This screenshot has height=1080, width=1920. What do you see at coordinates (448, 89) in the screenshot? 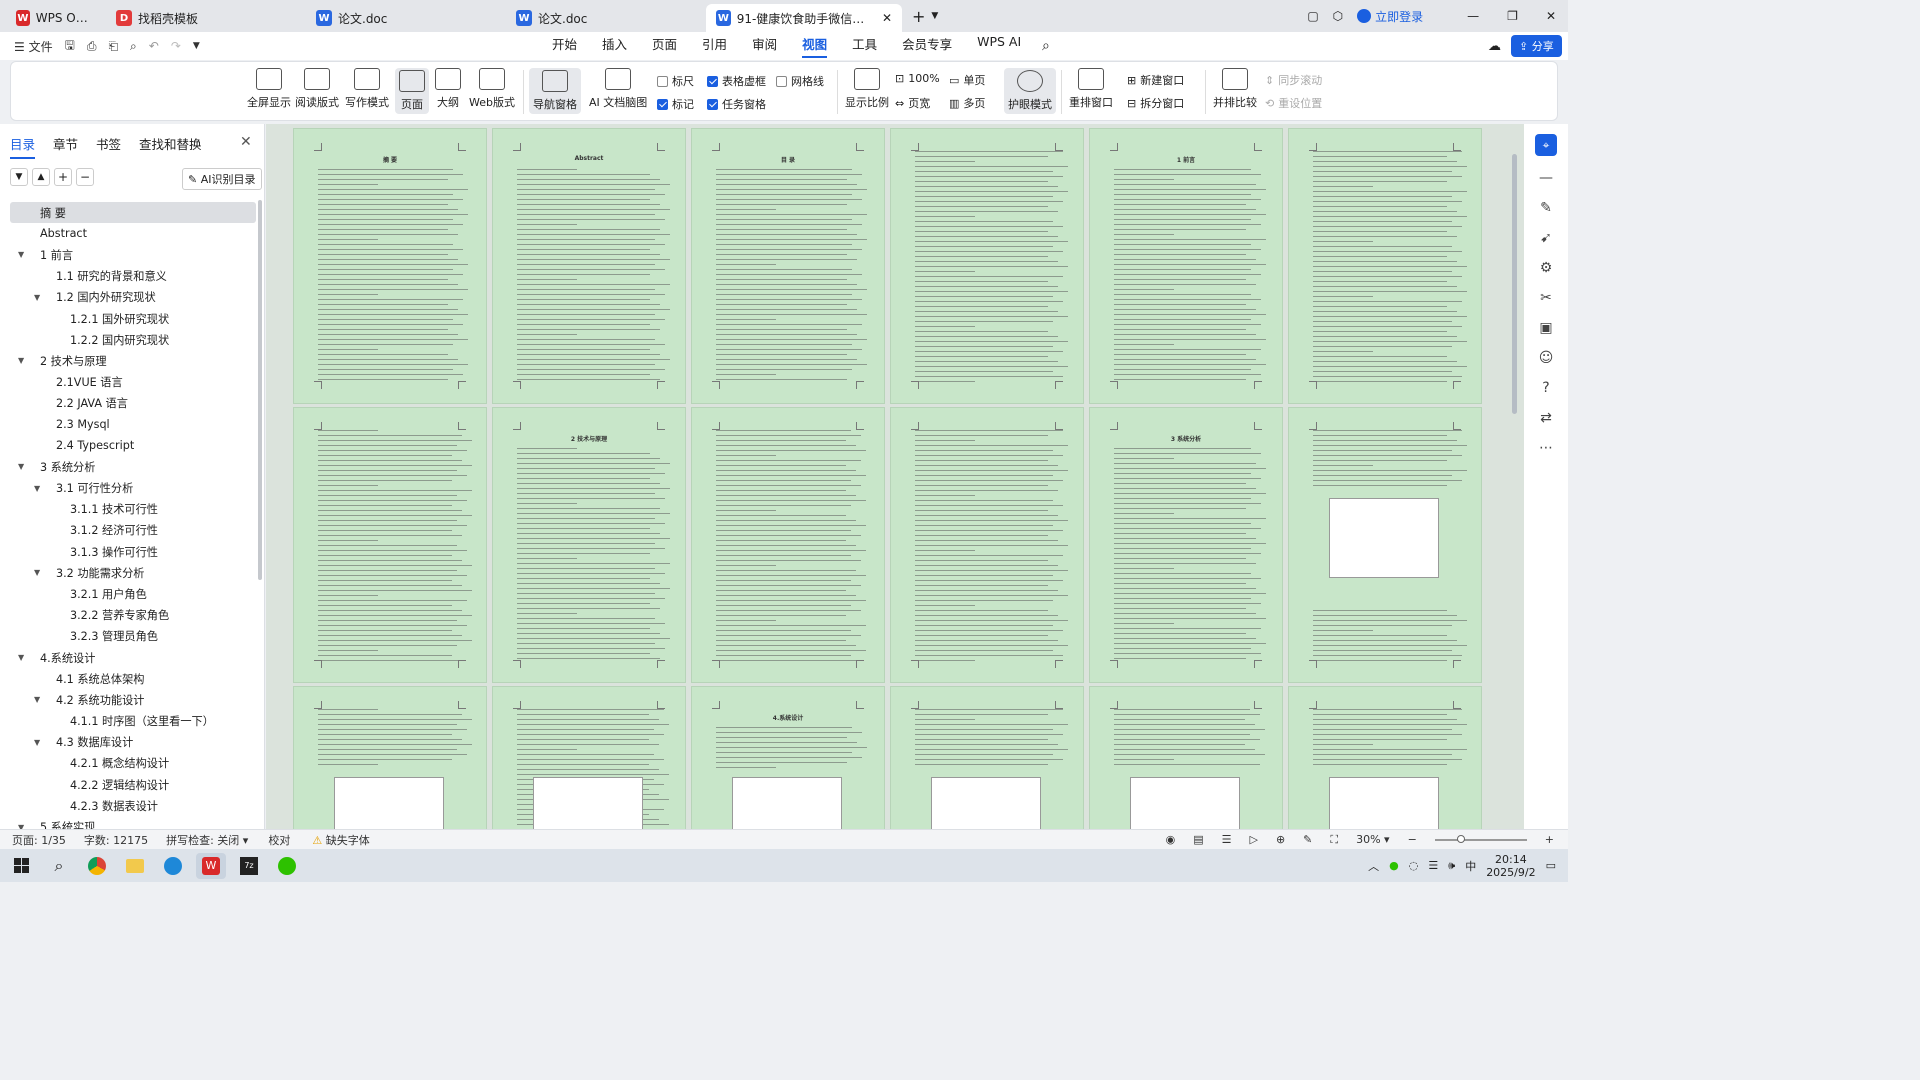
I see `outline-view-button: 大纲` at bounding box center [448, 89].